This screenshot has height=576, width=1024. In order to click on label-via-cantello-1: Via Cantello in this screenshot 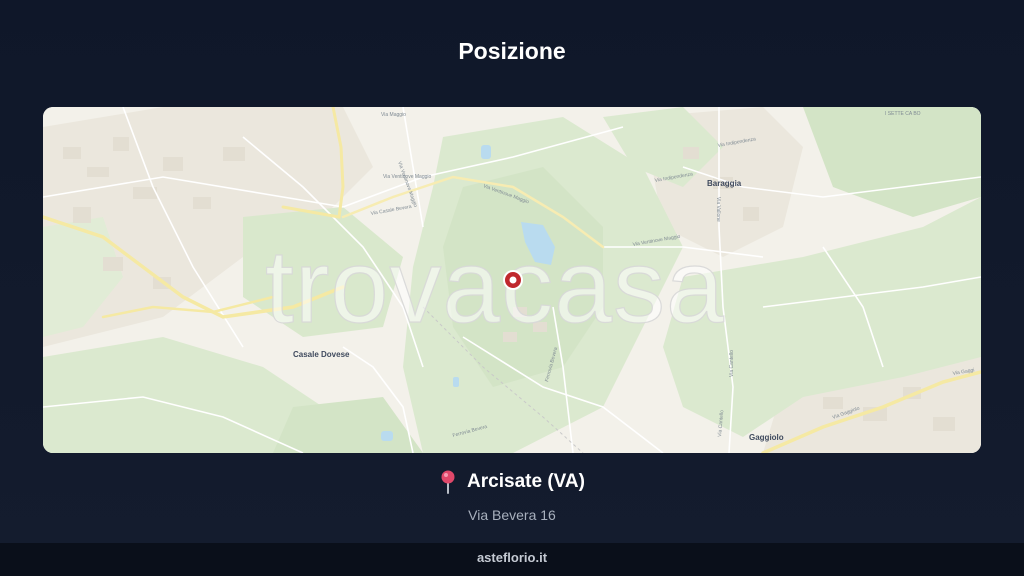, I will do `click(732, 363)`.